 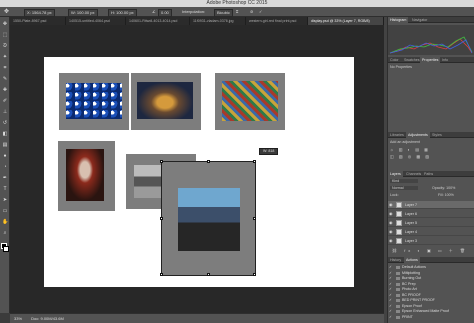 What do you see at coordinates (5, 134) in the screenshot?
I see `eraser-icon: ◧` at bounding box center [5, 134].